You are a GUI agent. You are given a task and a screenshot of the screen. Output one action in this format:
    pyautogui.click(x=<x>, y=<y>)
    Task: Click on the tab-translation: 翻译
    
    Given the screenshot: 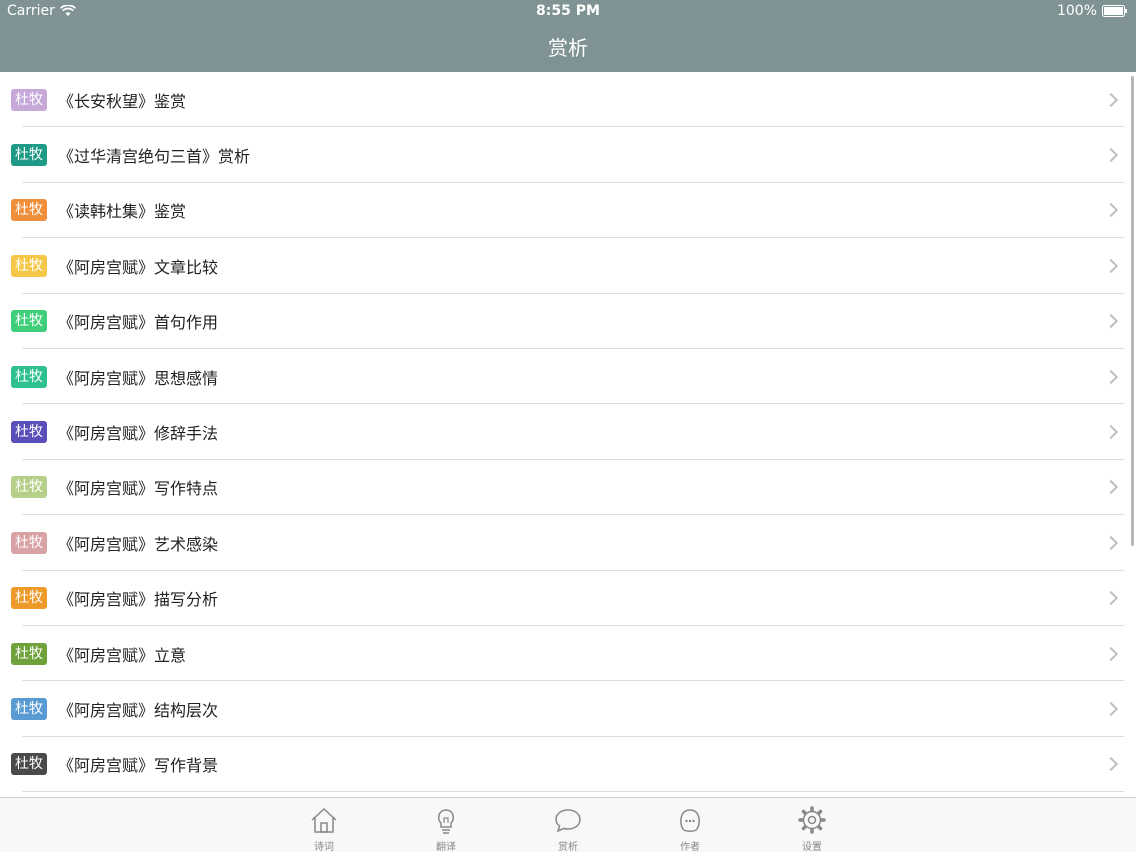 What is the action you would take?
    pyautogui.click(x=446, y=828)
    